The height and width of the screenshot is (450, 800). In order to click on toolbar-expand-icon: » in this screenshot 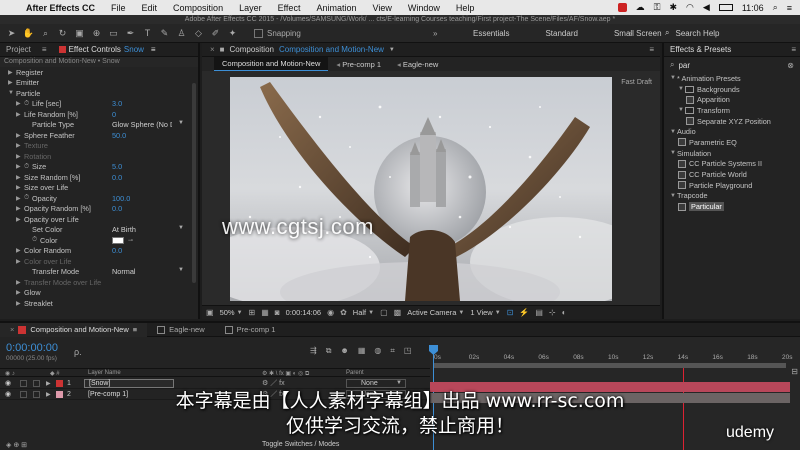, I will do `click(435, 33)`.